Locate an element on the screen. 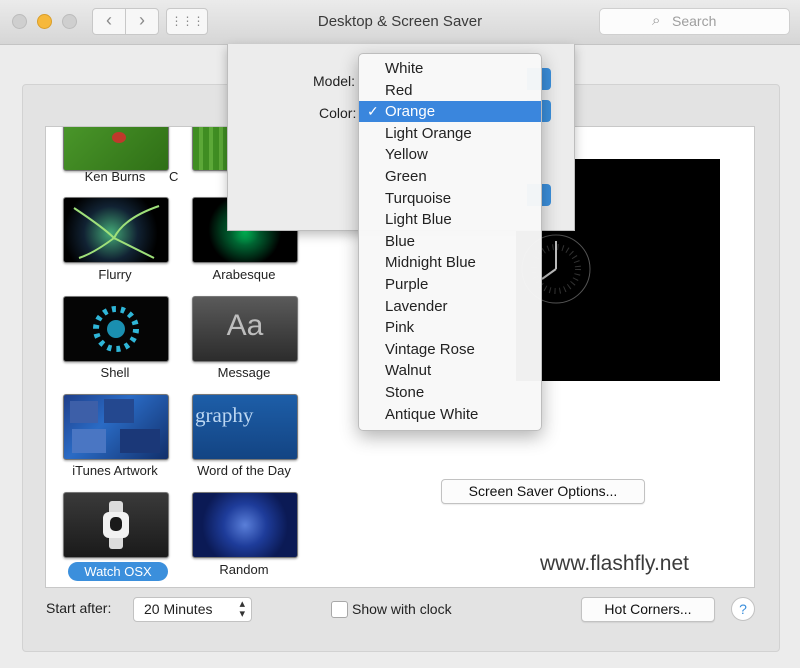 The width and height of the screenshot is (800, 668). word-thumb-text: graphy is located at coordinates (224, 415).